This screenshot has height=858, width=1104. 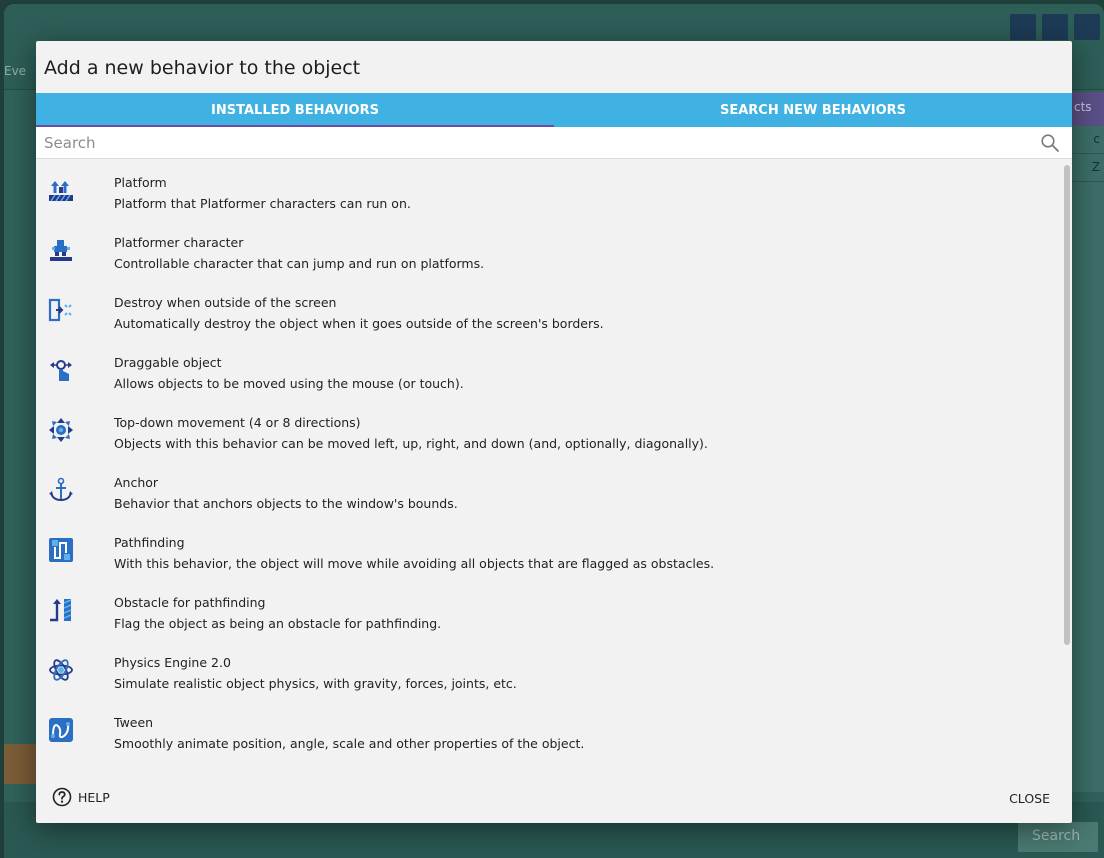 I want to click on background-panel-row: Z, so click(x=1086, y=168).